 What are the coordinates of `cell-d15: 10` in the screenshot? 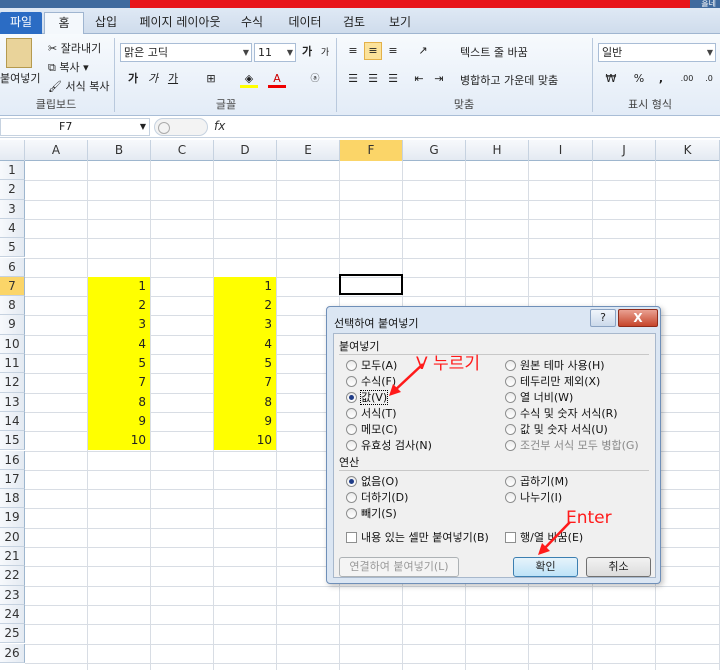 It's located at (245, 441).